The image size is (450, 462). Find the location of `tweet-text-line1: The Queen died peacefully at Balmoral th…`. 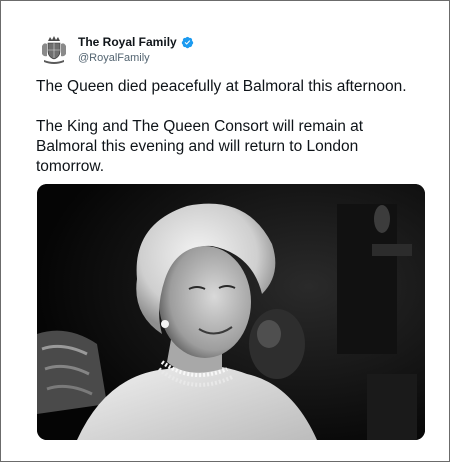

tweet-text-line1: The Queen died peacefully at Balmoral th… is located at coordinates (221, 86).